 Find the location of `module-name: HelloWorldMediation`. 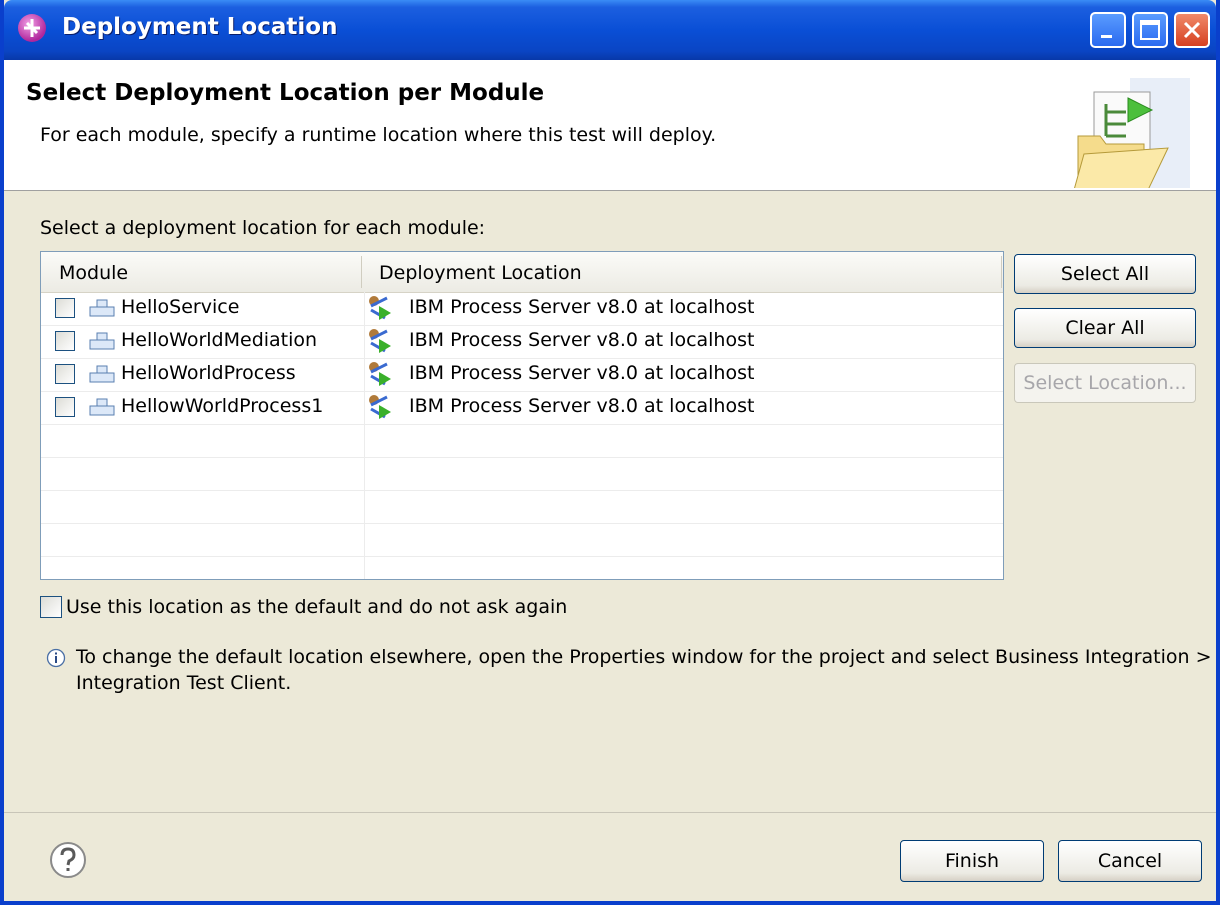

module-name: HelloWorldMediation is located at coordinates (219, 340).